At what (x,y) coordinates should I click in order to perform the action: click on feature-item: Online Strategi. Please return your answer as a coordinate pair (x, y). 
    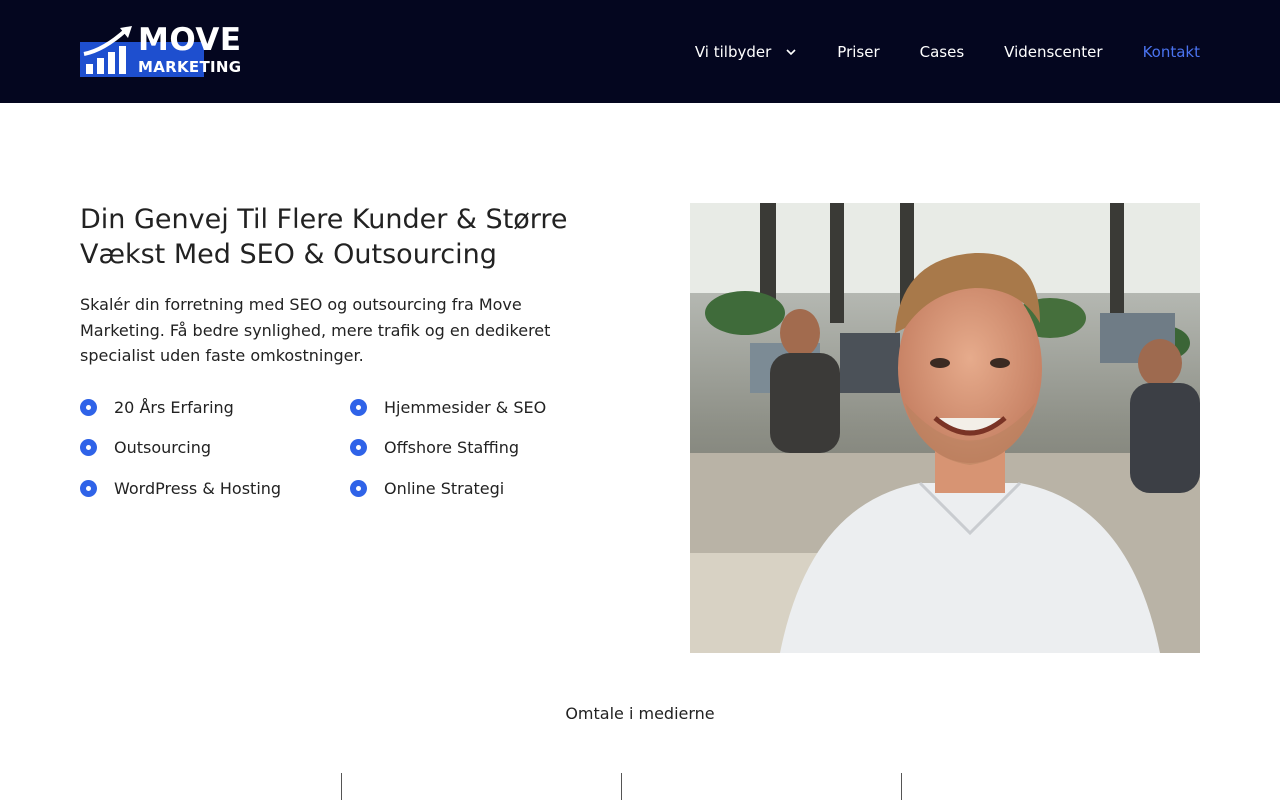
    Looking at the image, I should click on (427, 488).